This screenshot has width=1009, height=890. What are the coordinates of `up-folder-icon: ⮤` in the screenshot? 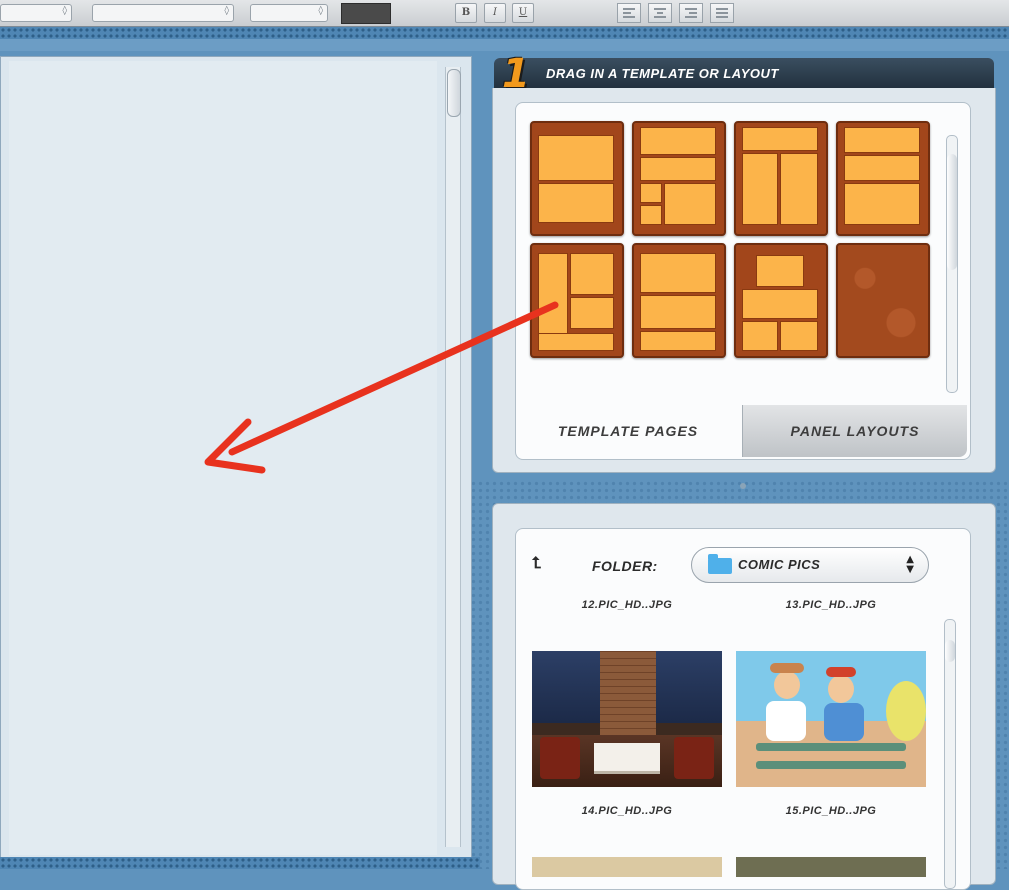 It's located at (536, 564).